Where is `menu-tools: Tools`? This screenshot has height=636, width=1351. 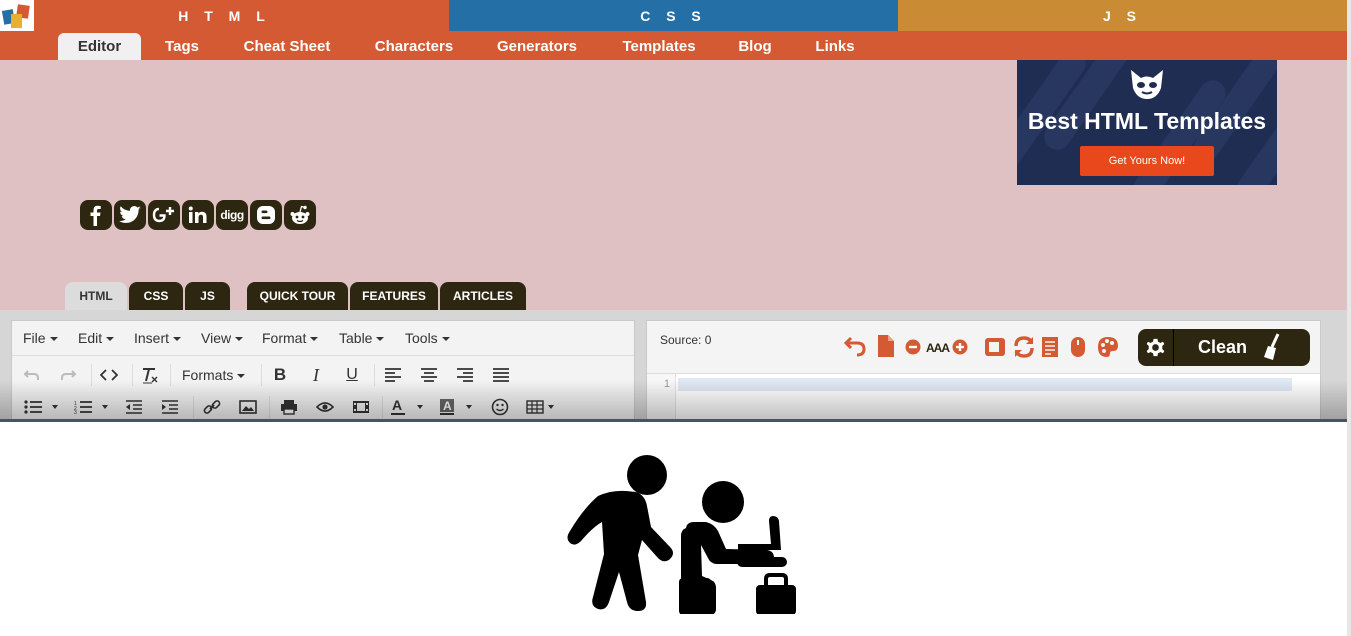 menu-tools: Tools is located at coordinates (427, 338).